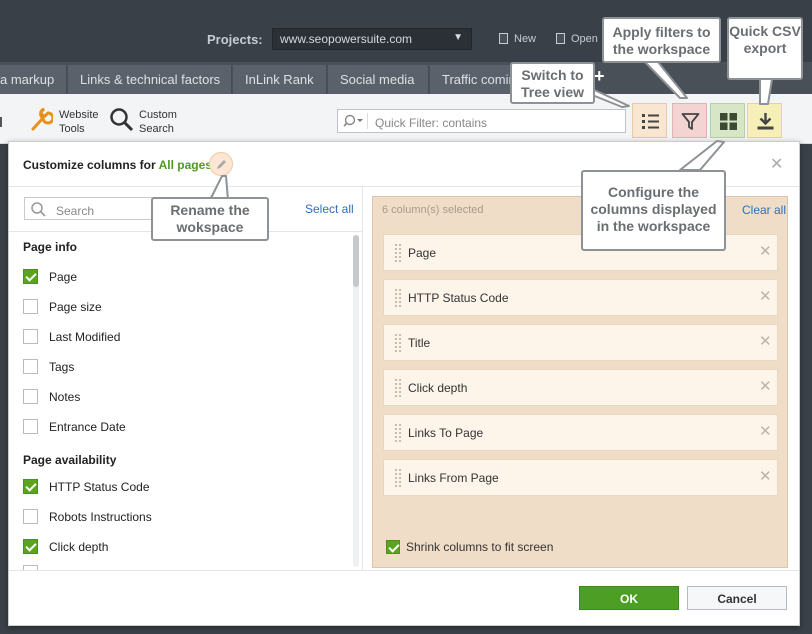  Describe the element at coordinates (661, 40) in the screenshot. I see `callout-apply-filters: Apply filters to the workspace` at that location.